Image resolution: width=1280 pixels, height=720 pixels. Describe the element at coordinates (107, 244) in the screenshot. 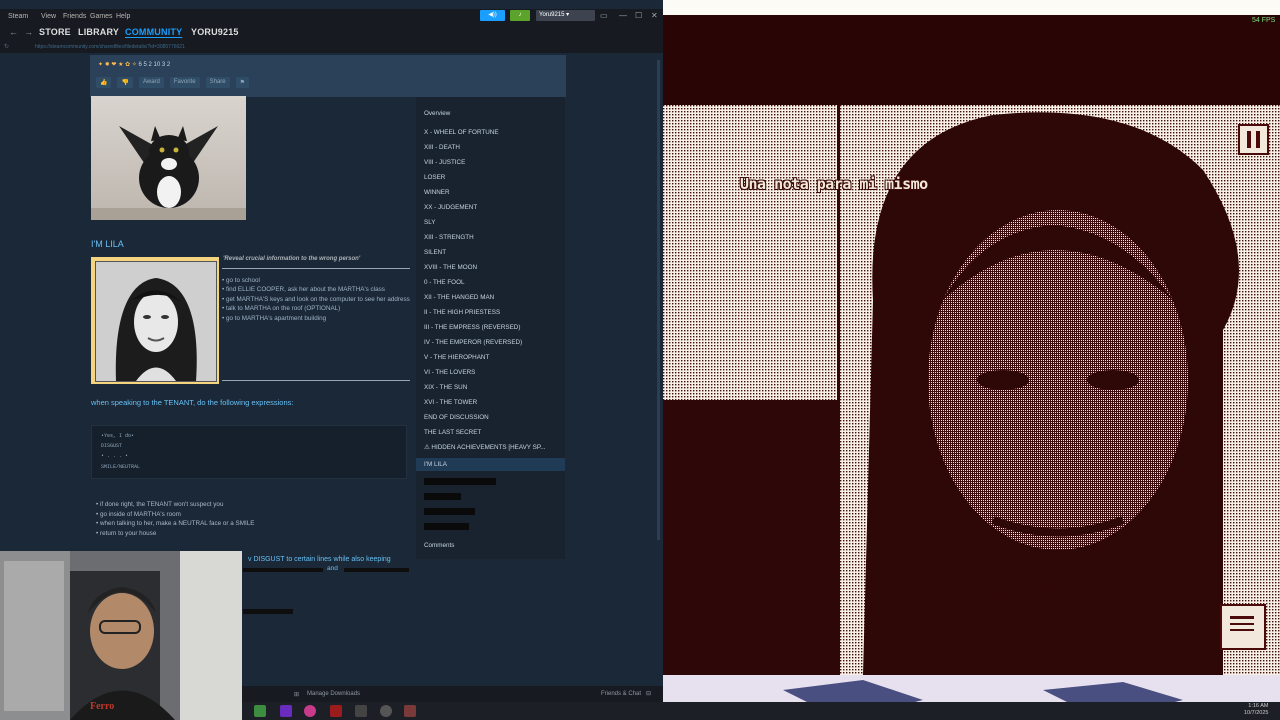

I see `section-title: I'M LILA` at that location.